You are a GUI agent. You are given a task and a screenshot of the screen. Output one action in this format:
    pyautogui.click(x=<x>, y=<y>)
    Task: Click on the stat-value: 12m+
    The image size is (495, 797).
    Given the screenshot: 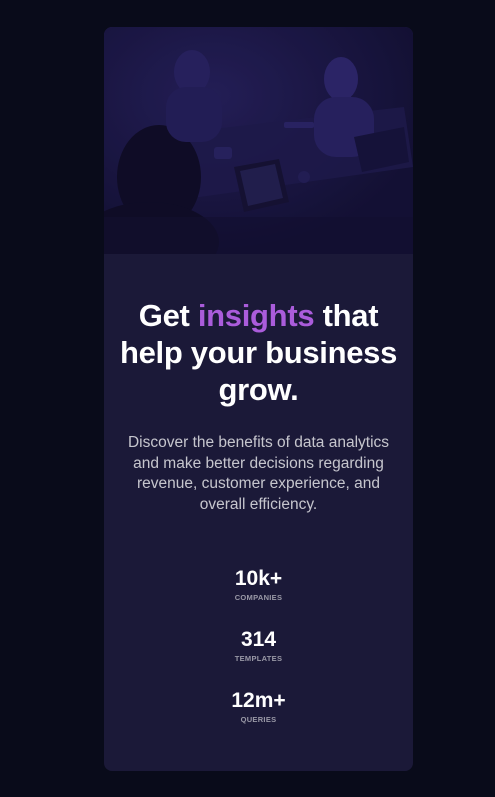 What is the action you would take?
    pyautogui.click(x=258, y=700)
    